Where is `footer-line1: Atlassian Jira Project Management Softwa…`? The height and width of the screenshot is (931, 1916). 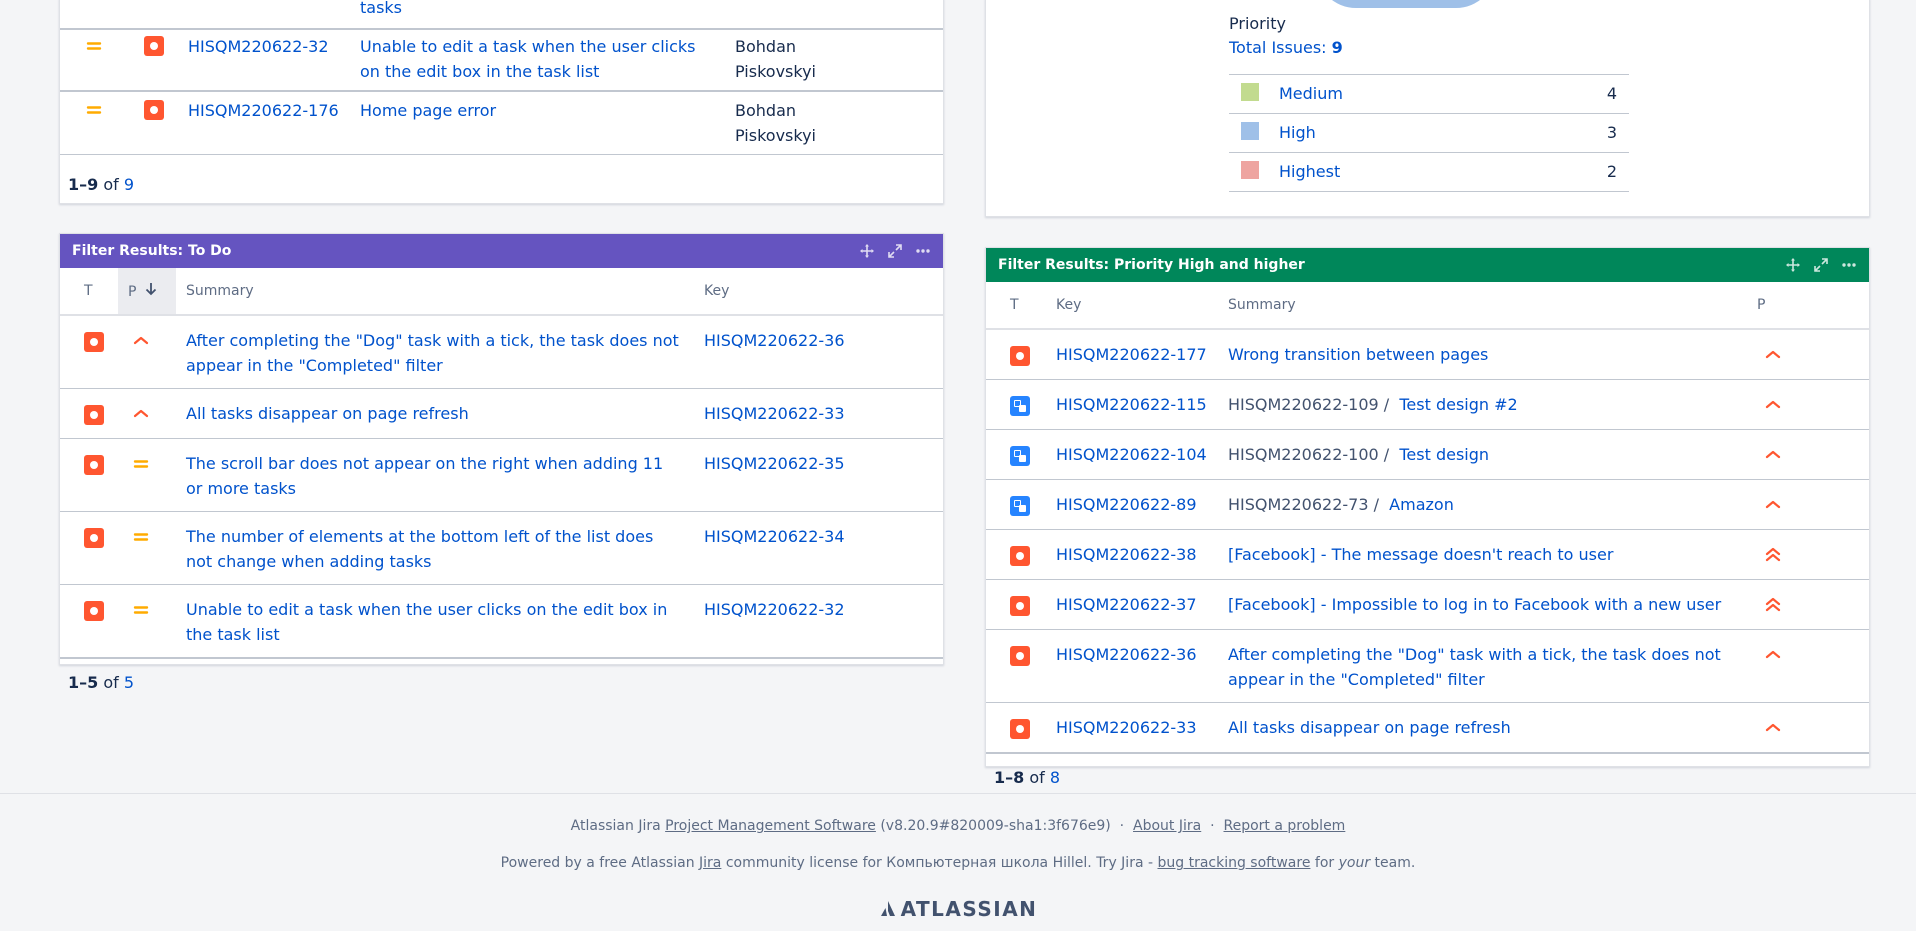
footer-line1: Atlassian Jira Project Management Softwa… is located at coordinates (958, 826).